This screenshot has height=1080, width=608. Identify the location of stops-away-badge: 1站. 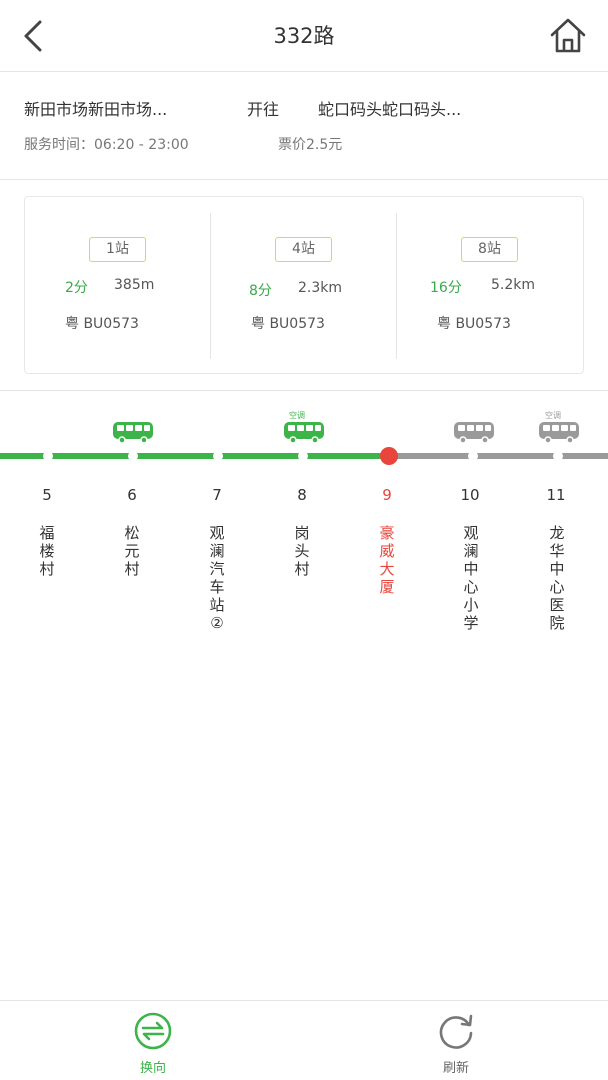
(117, 249).